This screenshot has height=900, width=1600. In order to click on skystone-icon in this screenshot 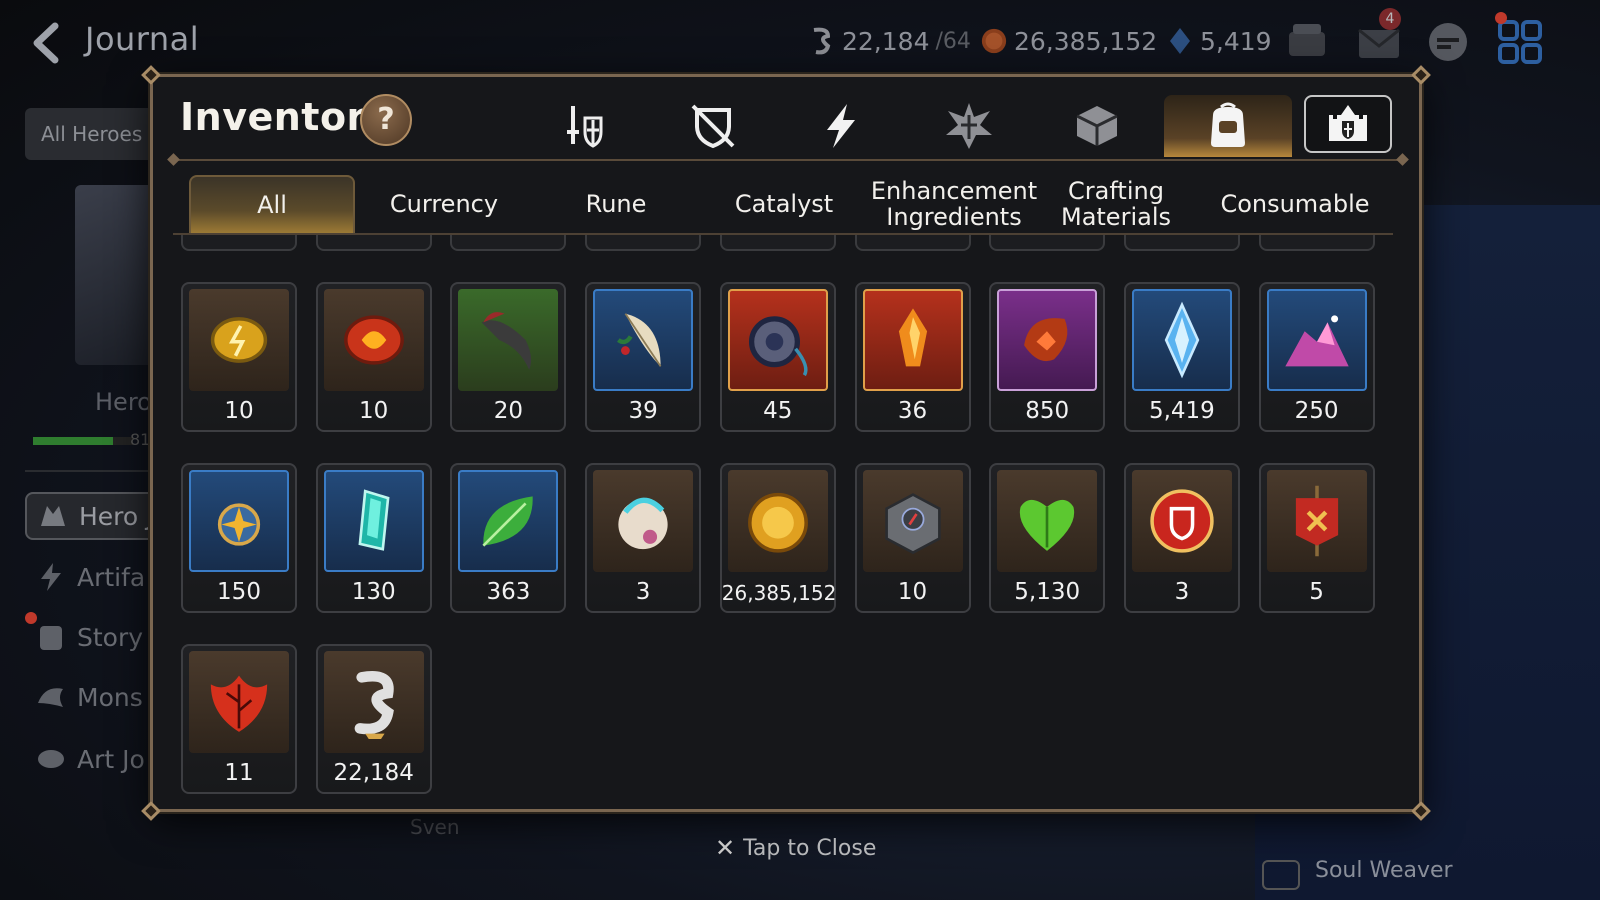, I will do `click(822, 41)`.